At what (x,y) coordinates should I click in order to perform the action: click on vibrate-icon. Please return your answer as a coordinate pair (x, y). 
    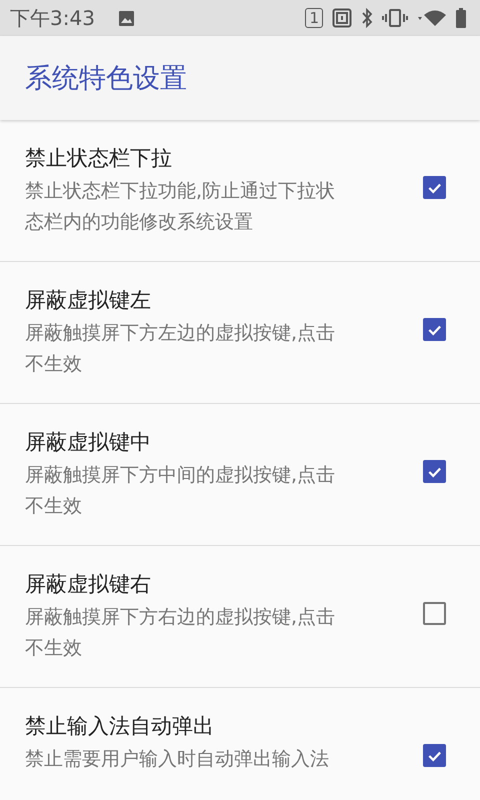
    Looking at the image, I should click on (395, 18).